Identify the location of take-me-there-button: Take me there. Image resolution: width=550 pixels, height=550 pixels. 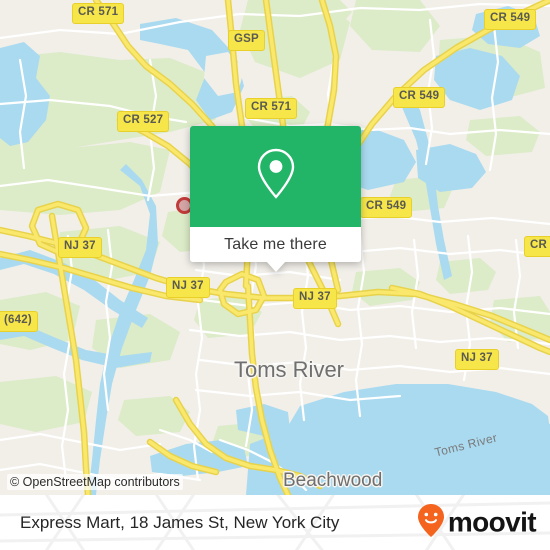
(275, 244).